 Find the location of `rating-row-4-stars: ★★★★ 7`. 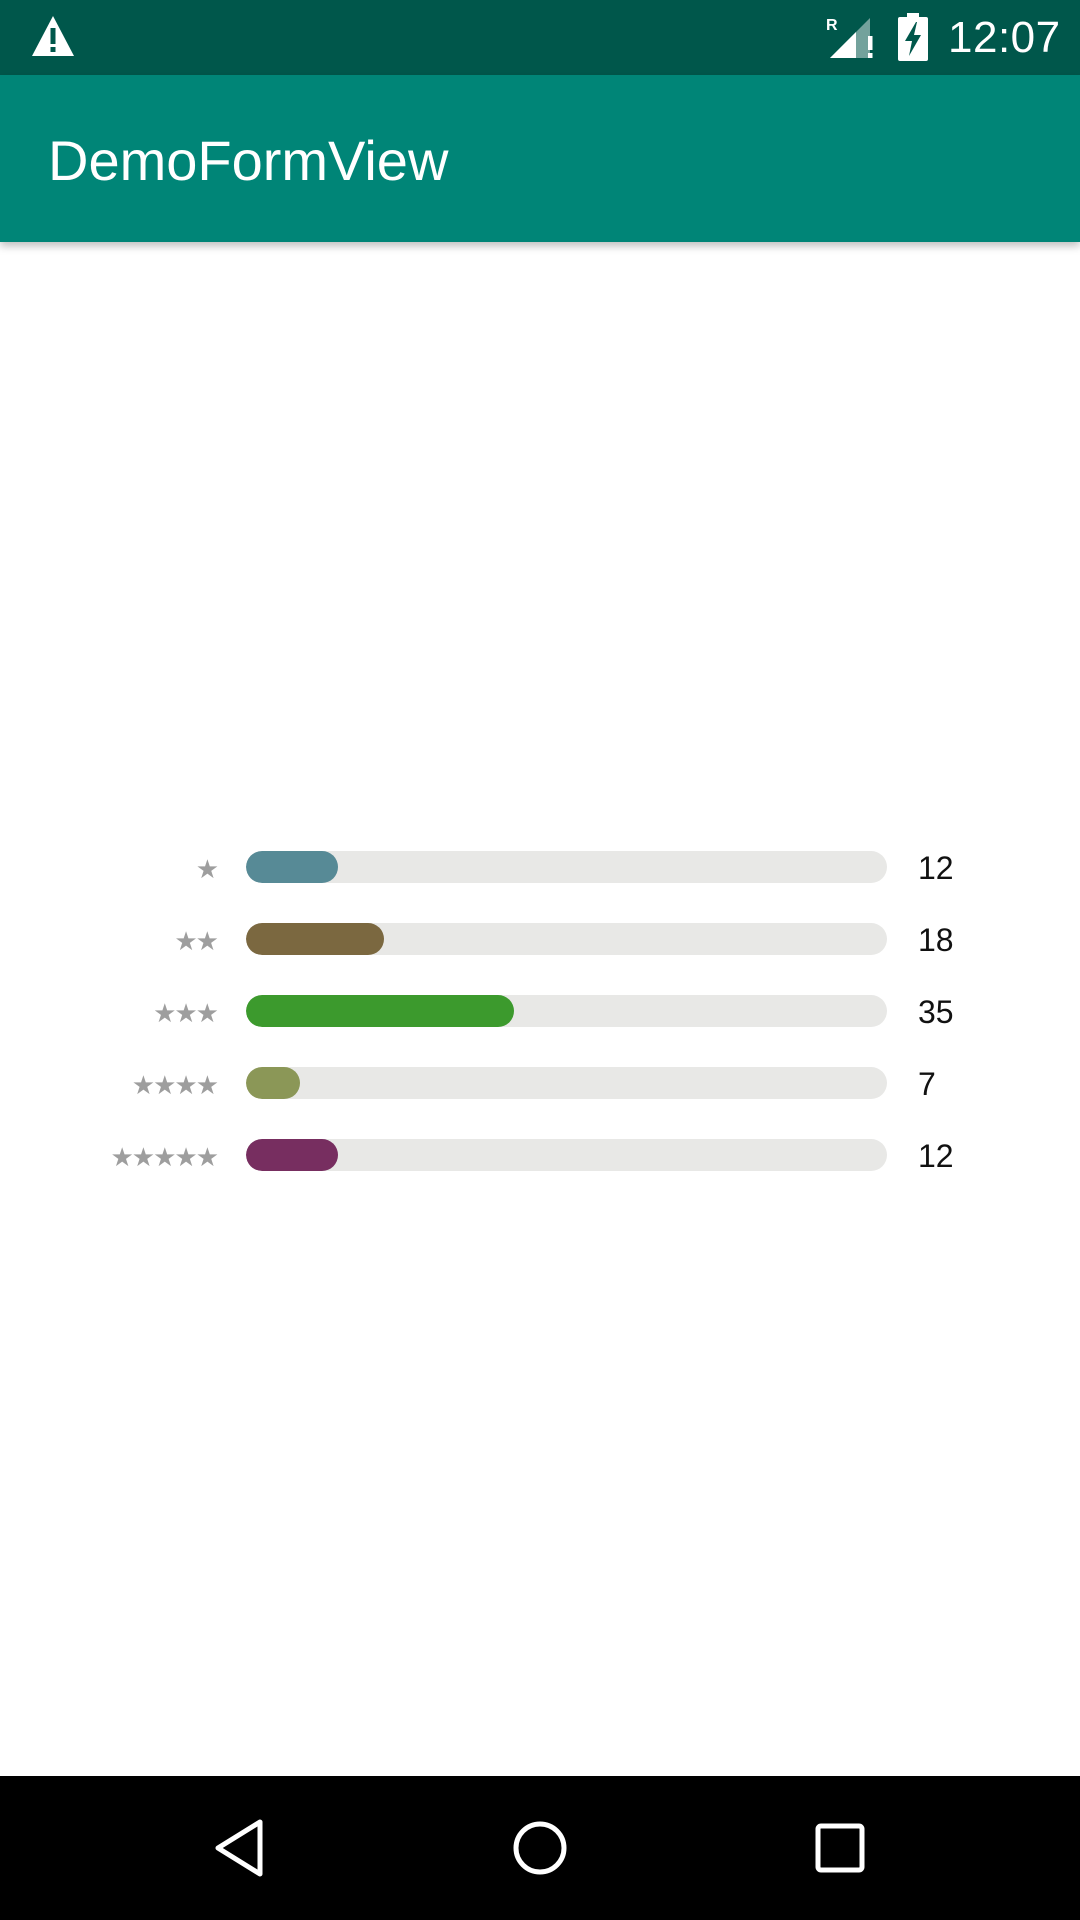

rating-row-4-stars: ★★★★ 7 is located at coordinates (540, 1086).